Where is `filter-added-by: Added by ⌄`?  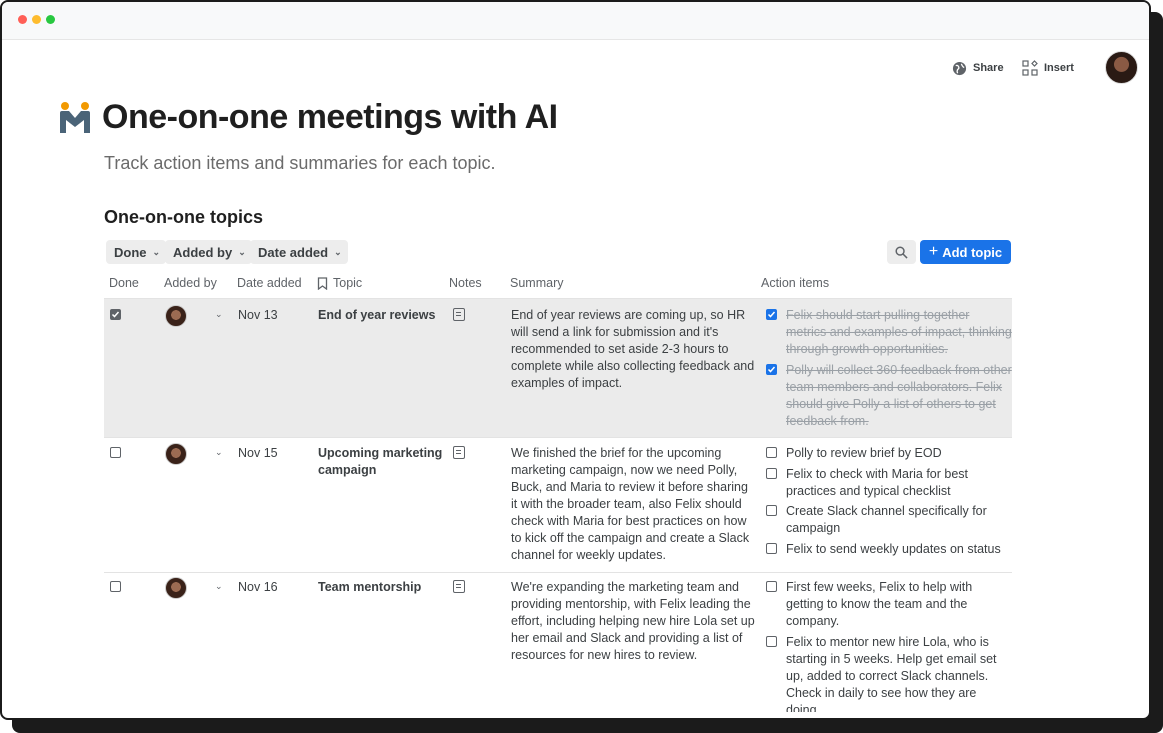
filter-added-by: Added by ⌄ is located at coordinates (208, 252).